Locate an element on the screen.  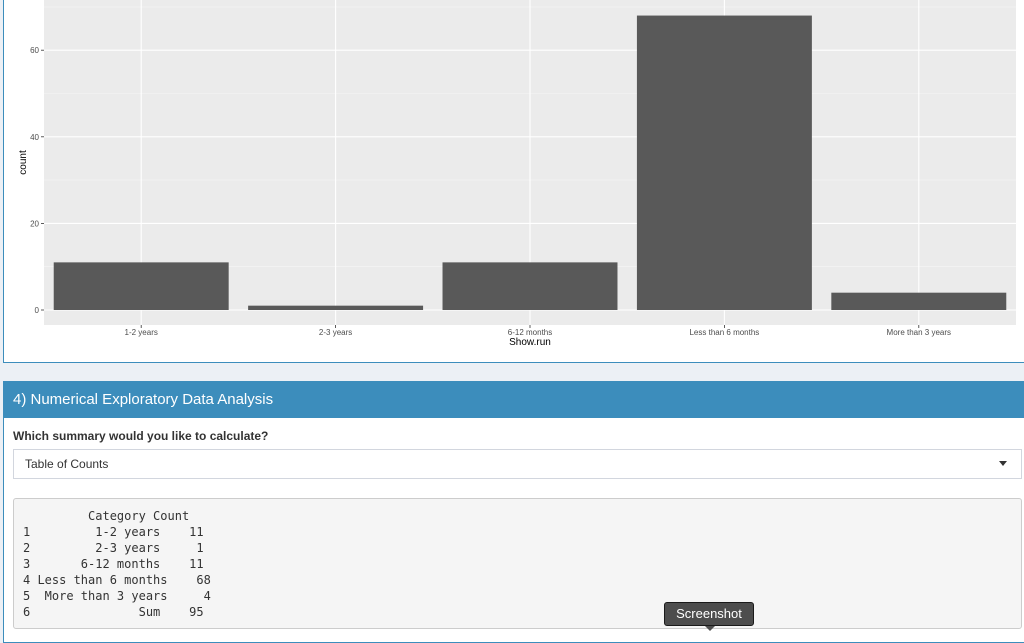
x-tick-label: 2-3 years is located at coordinates (335, 332).